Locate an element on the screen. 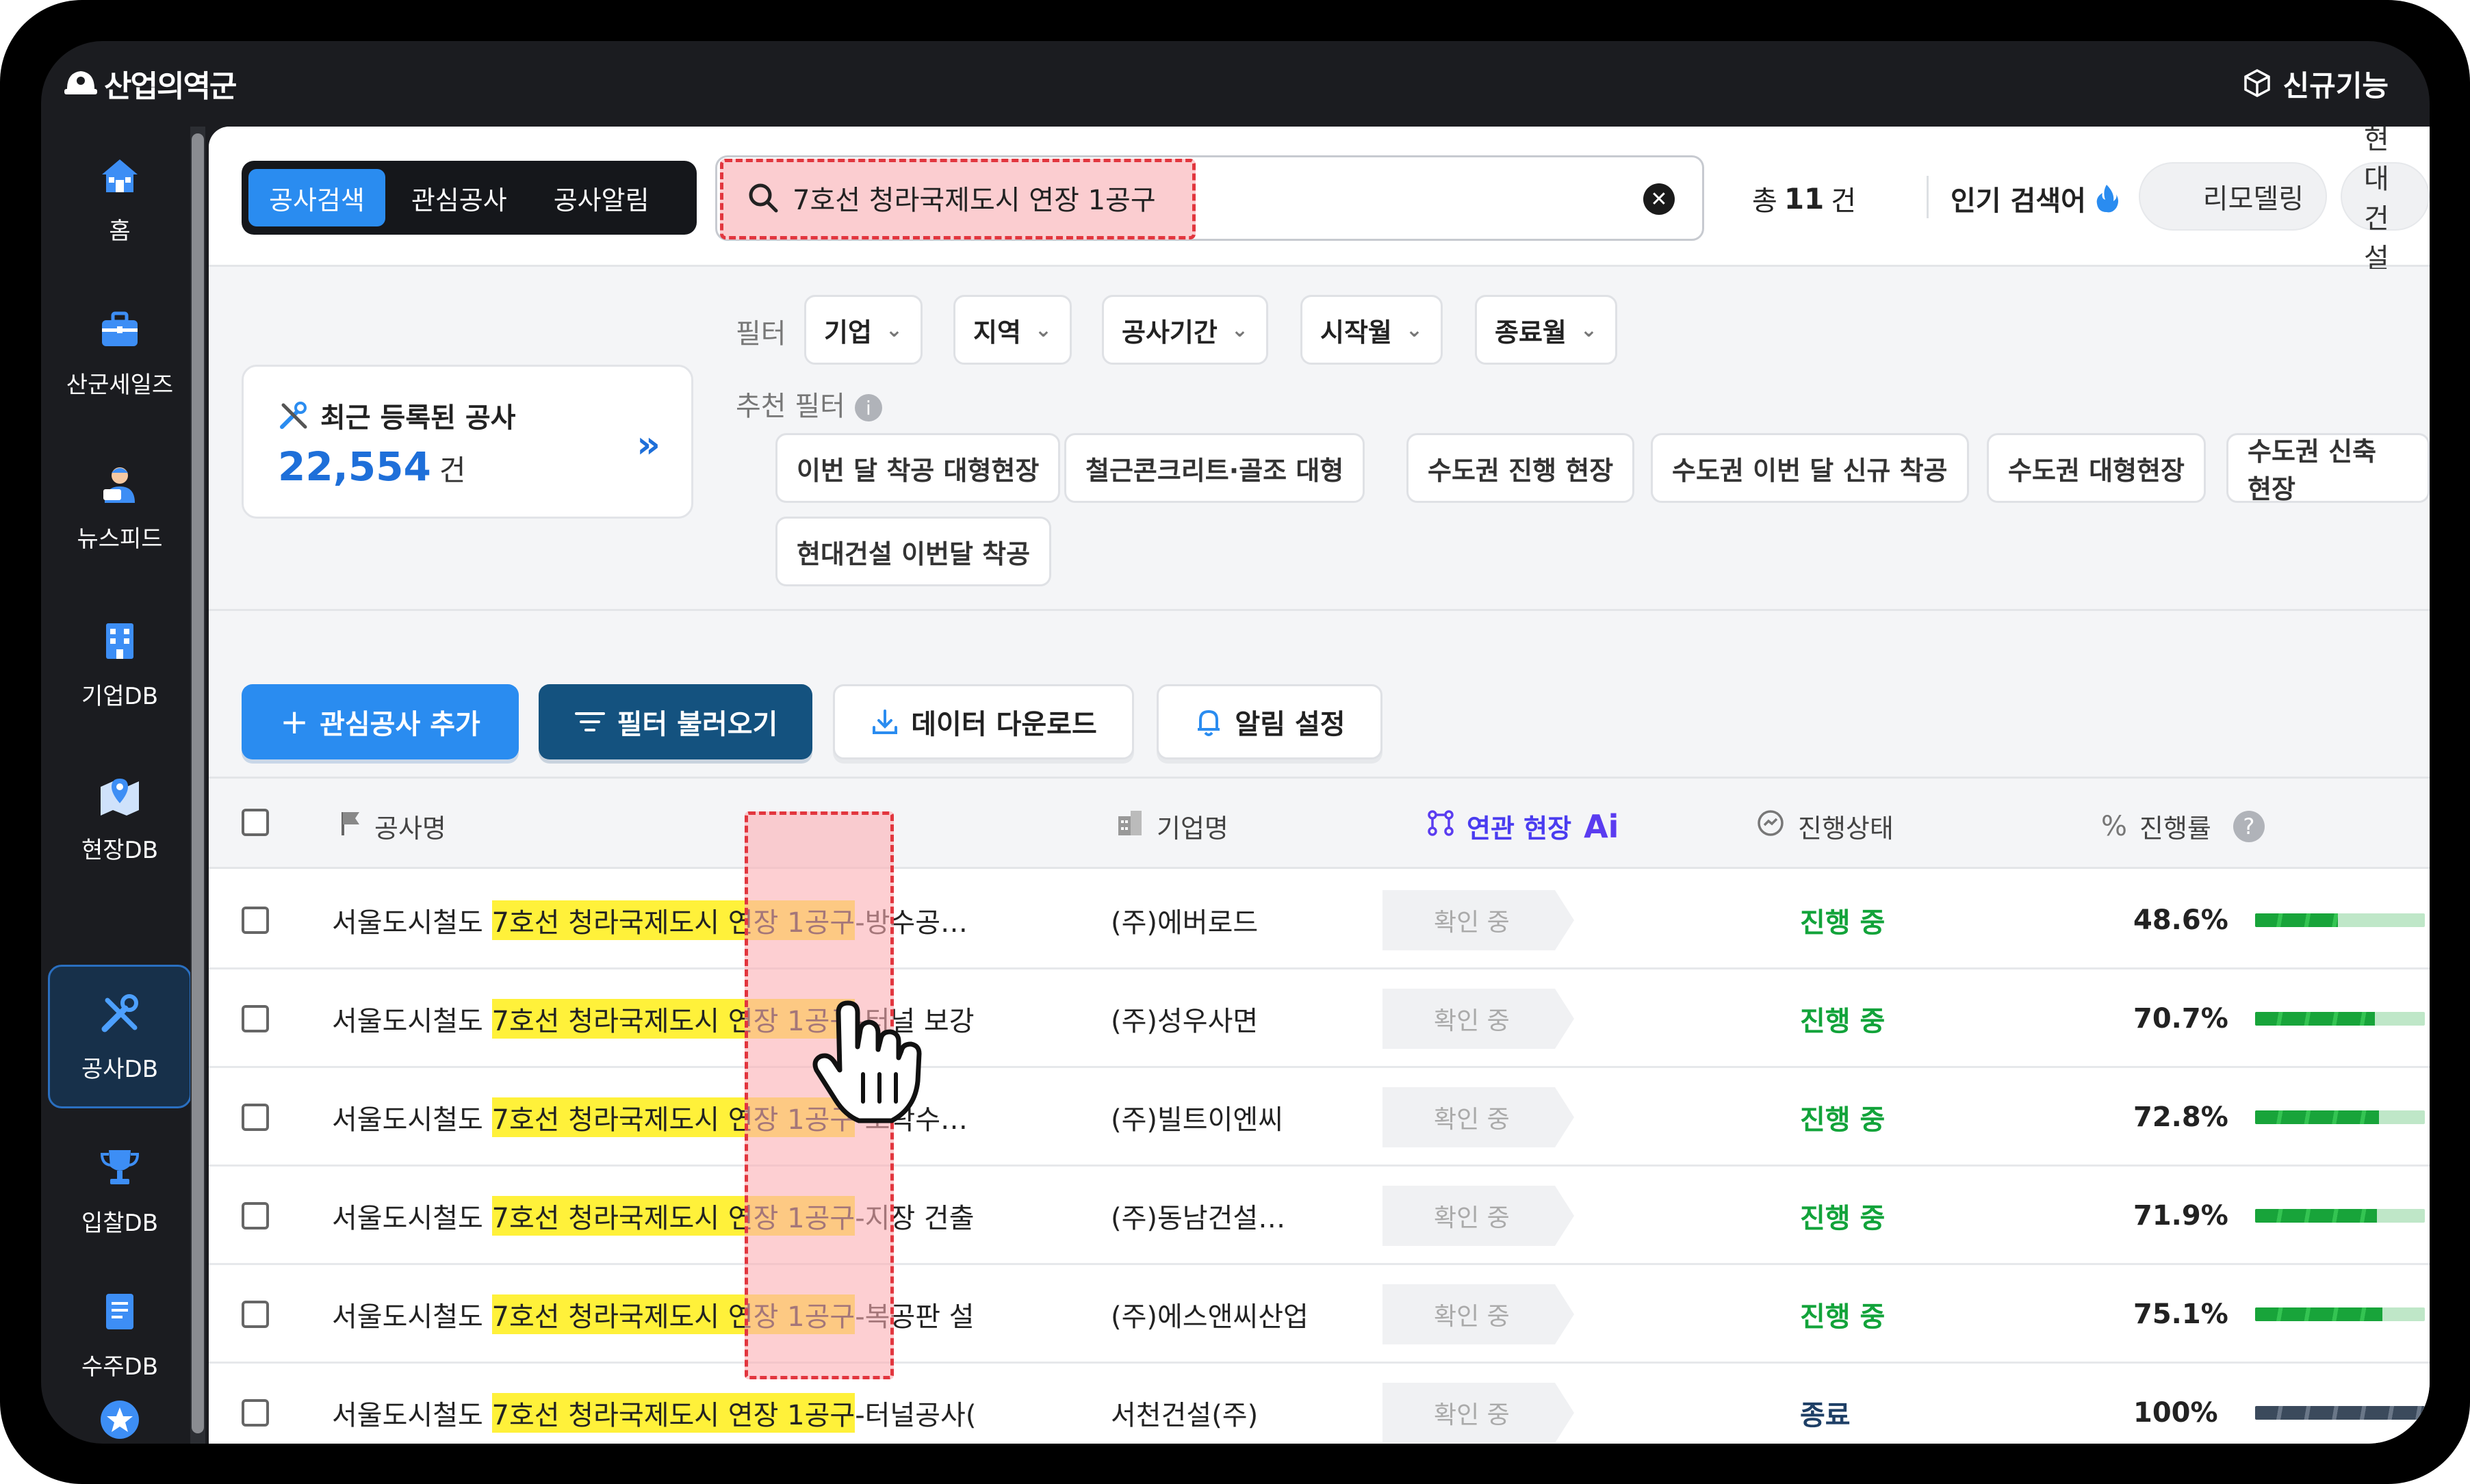  sidebar-item-more is located at coordinates (120, 1420).